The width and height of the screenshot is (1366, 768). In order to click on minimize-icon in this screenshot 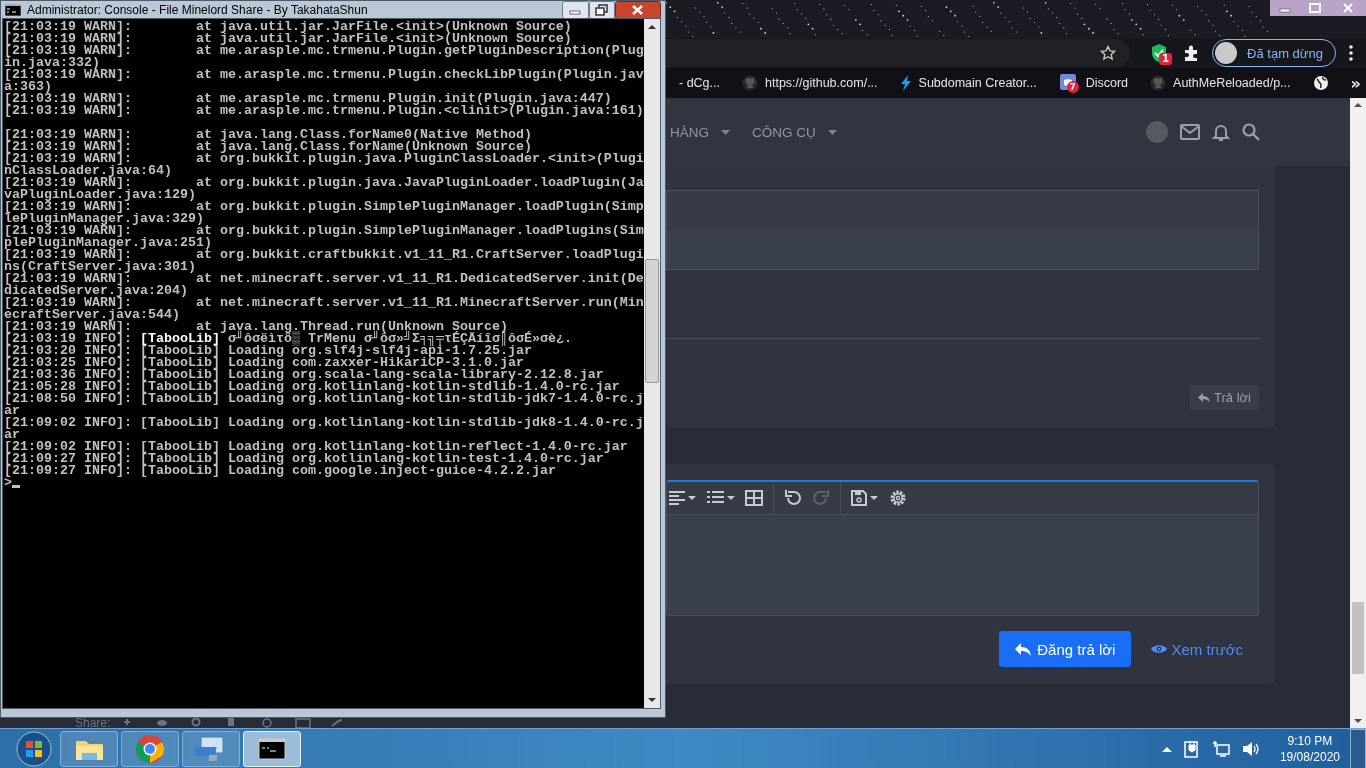, I will do `click(575, 10)`.